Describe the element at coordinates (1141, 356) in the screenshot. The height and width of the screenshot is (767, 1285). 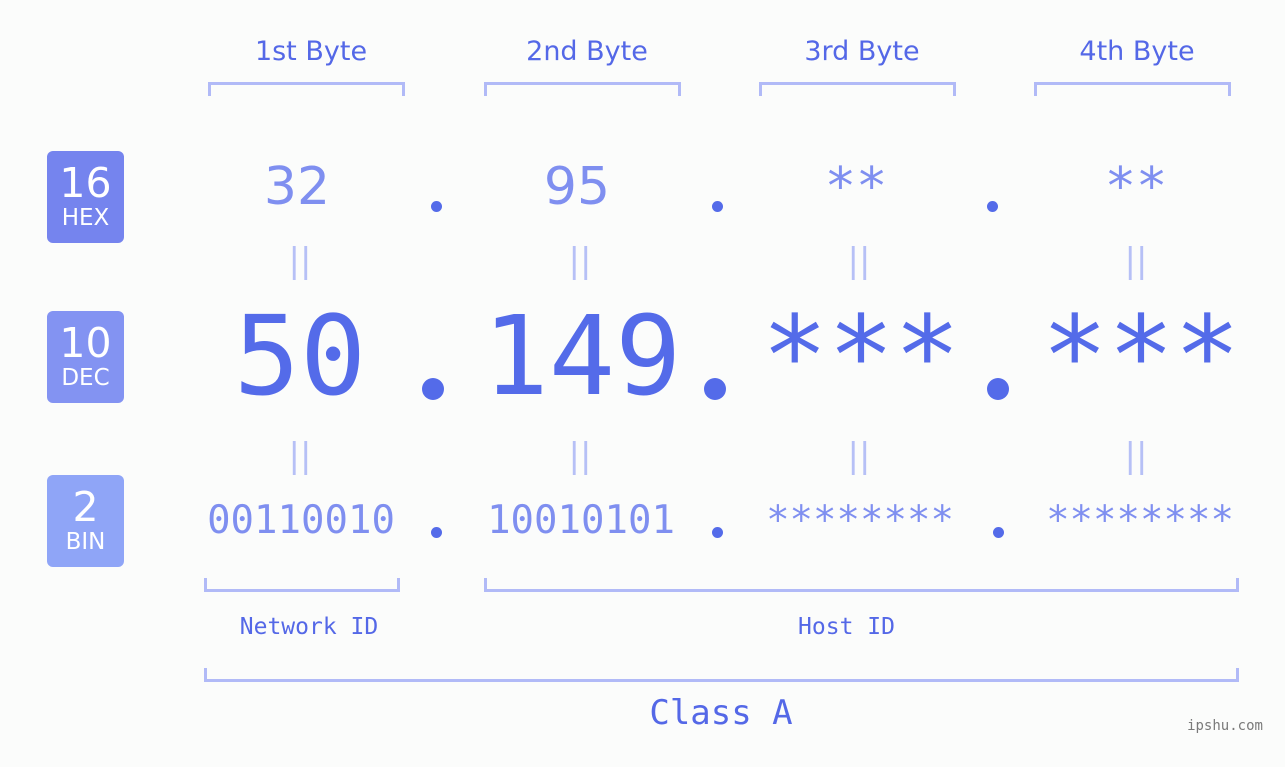
I see `dec-byte-4: ***` at that location.